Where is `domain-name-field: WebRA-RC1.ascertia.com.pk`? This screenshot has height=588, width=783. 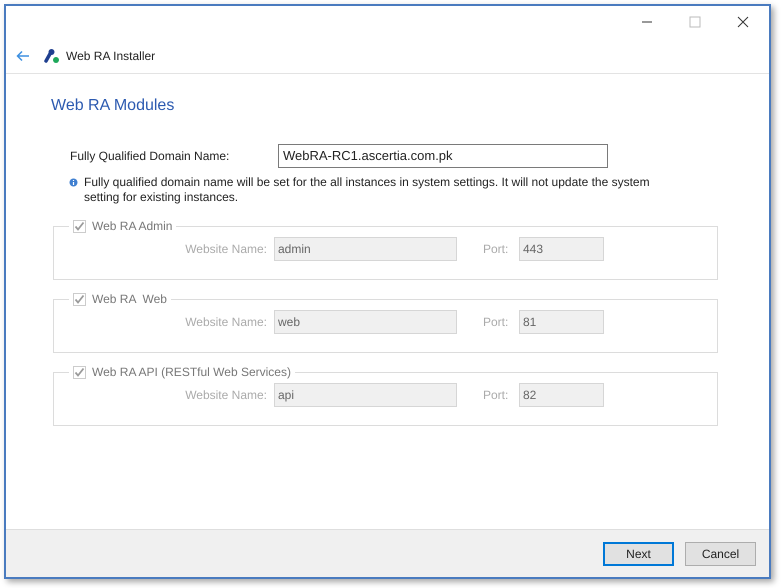
domain-name-field: WebRA-RC1.ascertia.com.pk is located at coordinates (443, 156).